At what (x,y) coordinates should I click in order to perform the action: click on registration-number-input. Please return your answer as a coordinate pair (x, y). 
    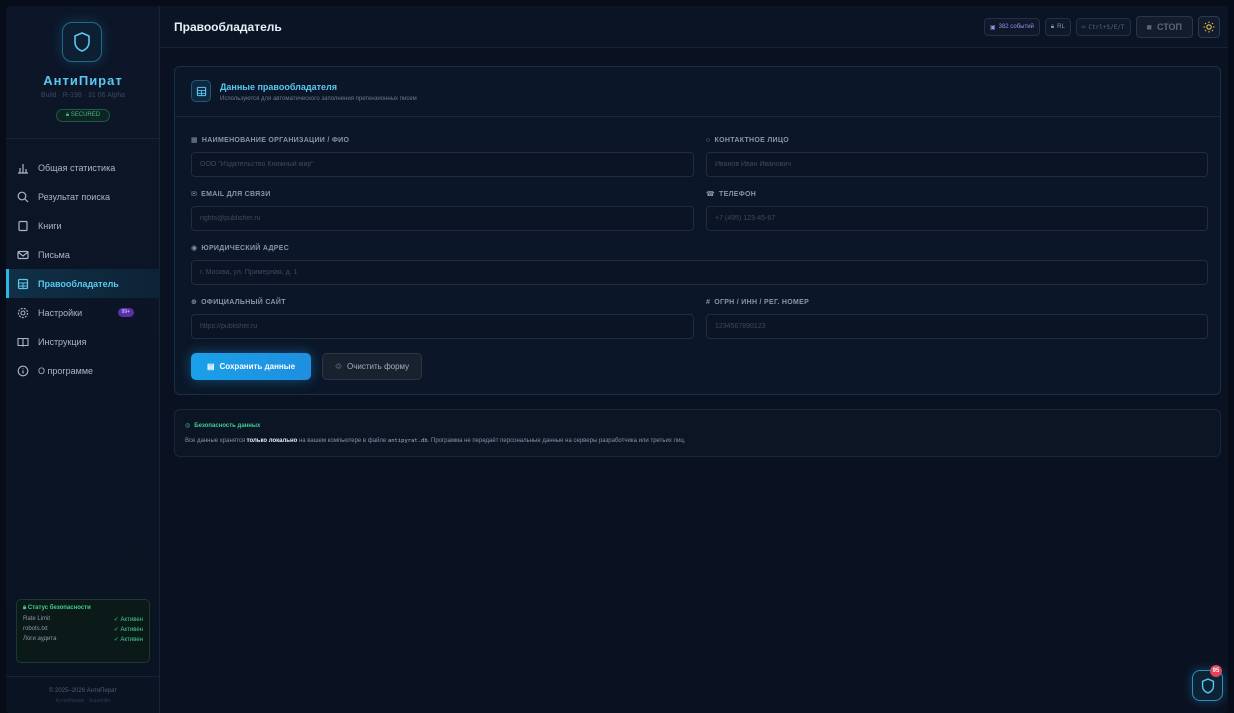
    Looking at the image, I should click on (957, 326).